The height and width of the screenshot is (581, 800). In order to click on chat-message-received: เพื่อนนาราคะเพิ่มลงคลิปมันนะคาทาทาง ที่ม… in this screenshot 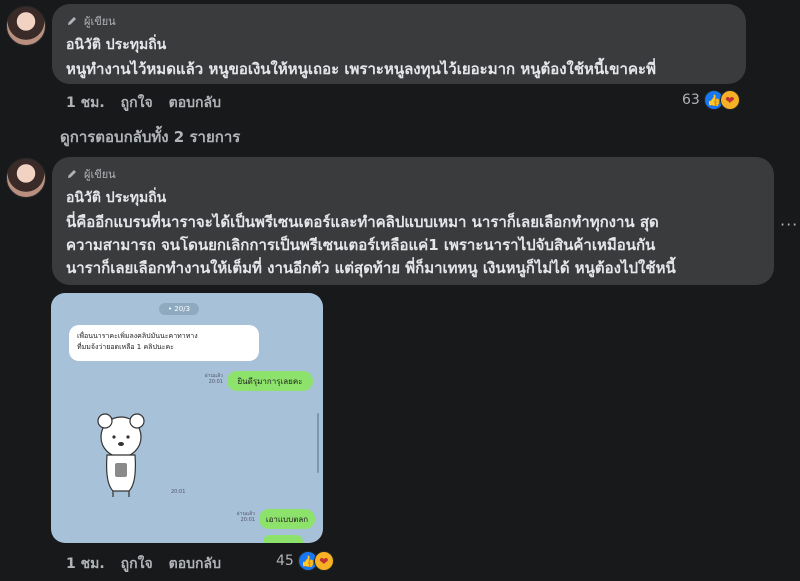, I will do `click(164, 343)`.